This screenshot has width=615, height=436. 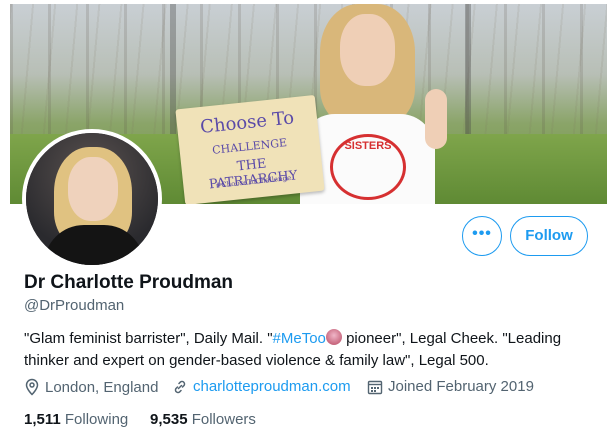 What do you see at coordinates (549, 236) in the screenshot?
I see `follow-button: Follow` at bounding box center [549, 236].